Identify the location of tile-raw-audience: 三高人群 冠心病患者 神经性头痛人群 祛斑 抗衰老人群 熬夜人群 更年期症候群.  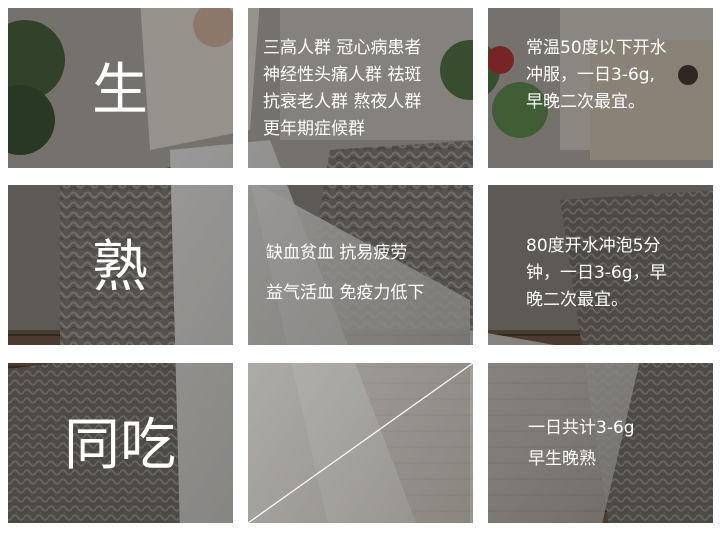
(360, 88).